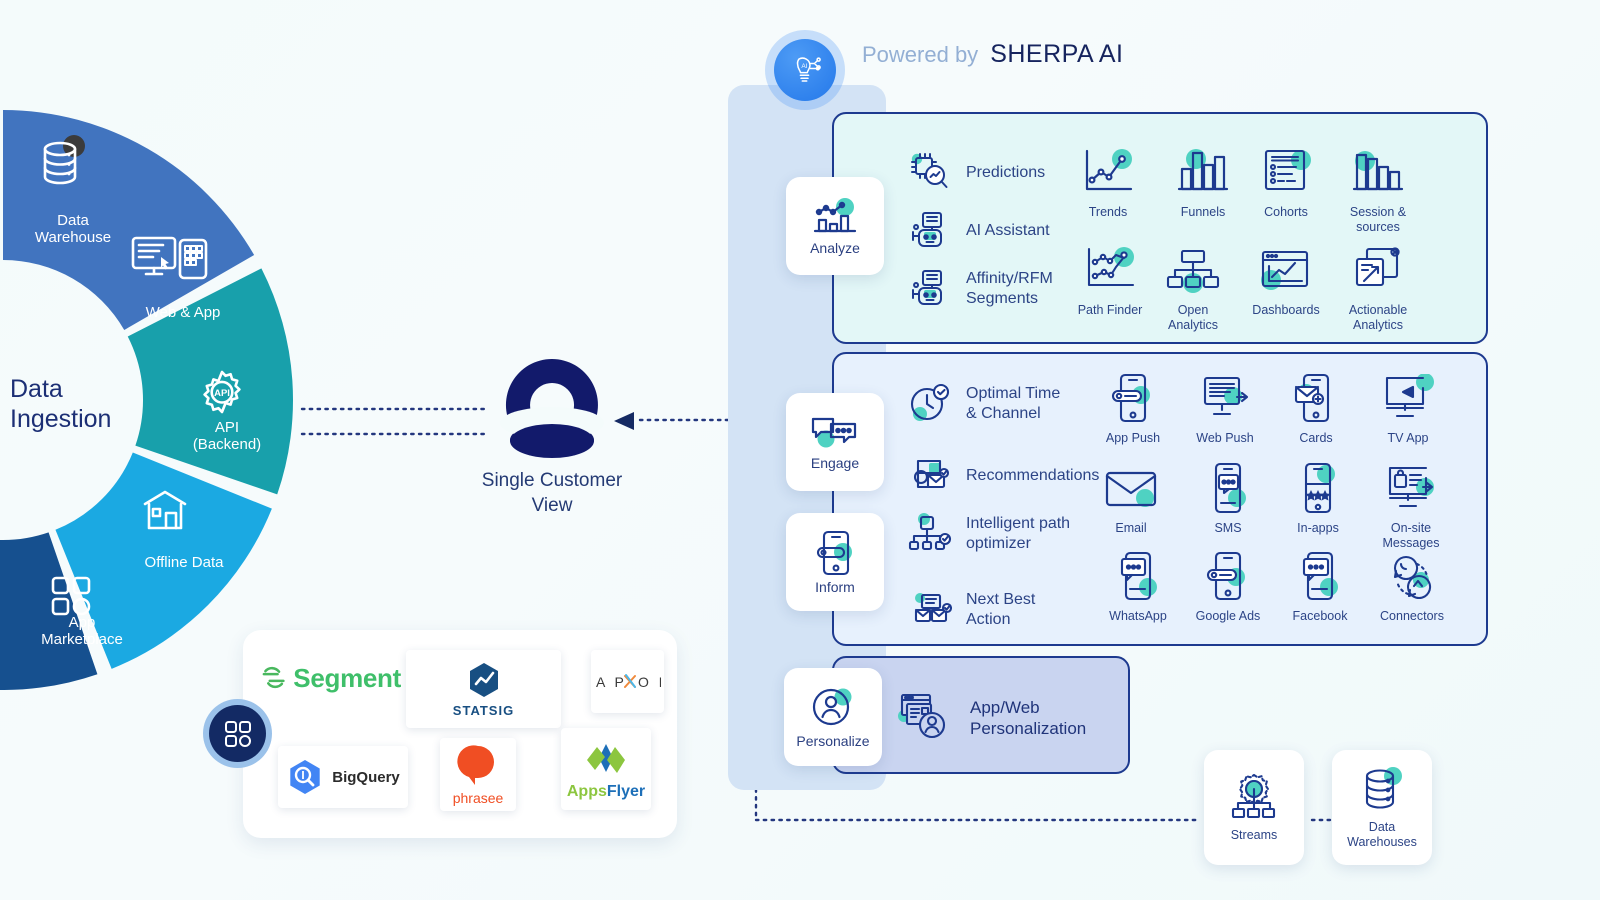 The width and height of the screenshot is (1600, 900). I want to click on feature-optimal-time: Optimal Time & Channel, so click(984, 404).